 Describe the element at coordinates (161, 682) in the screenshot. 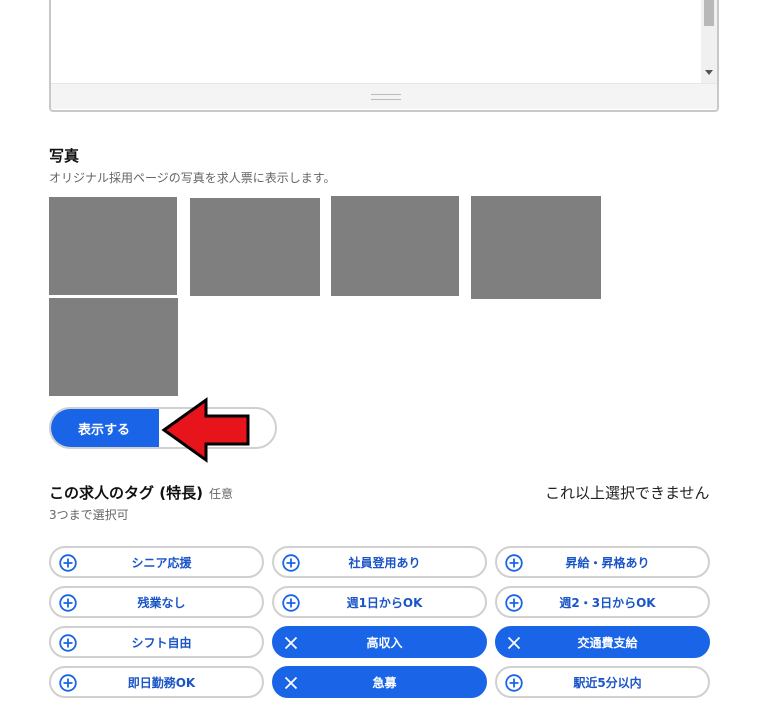

I see `tag-chip-label: 即日勤務OK` at that location.